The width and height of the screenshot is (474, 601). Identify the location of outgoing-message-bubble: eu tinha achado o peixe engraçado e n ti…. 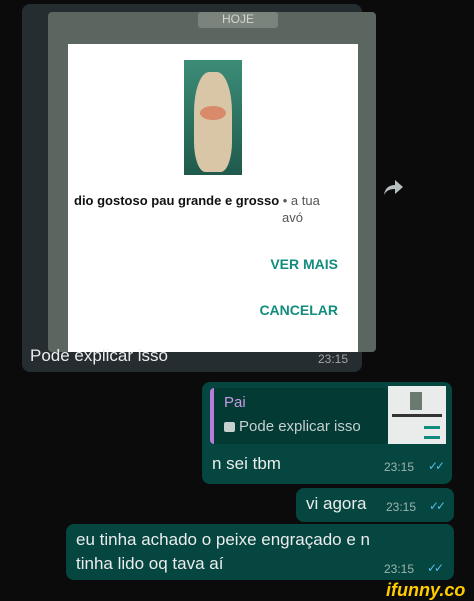
(260, 552).